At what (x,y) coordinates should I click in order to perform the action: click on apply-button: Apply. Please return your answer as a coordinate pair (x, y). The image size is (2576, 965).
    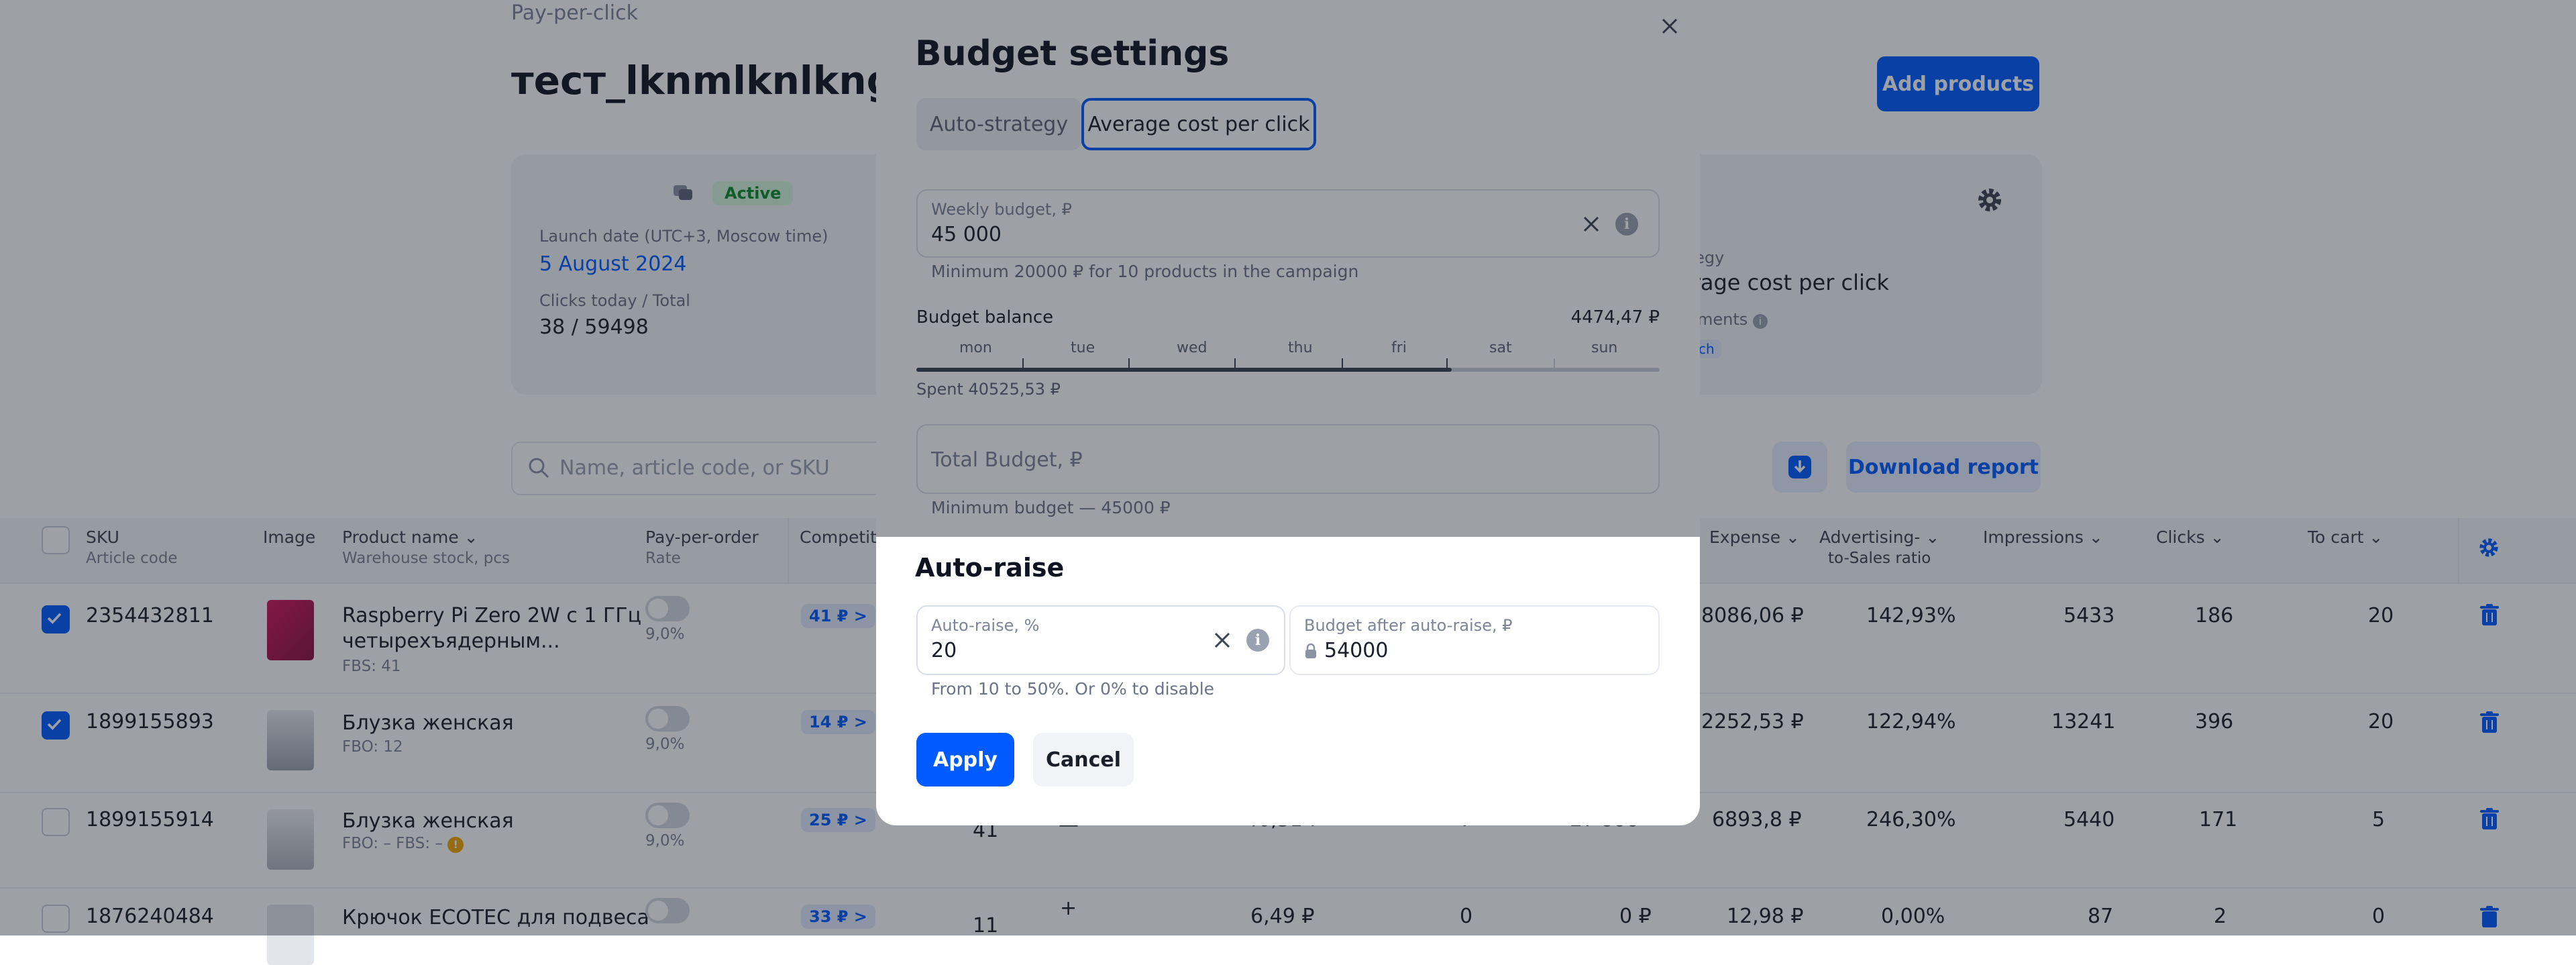
    Looking at the image, I should click on (965, 759).